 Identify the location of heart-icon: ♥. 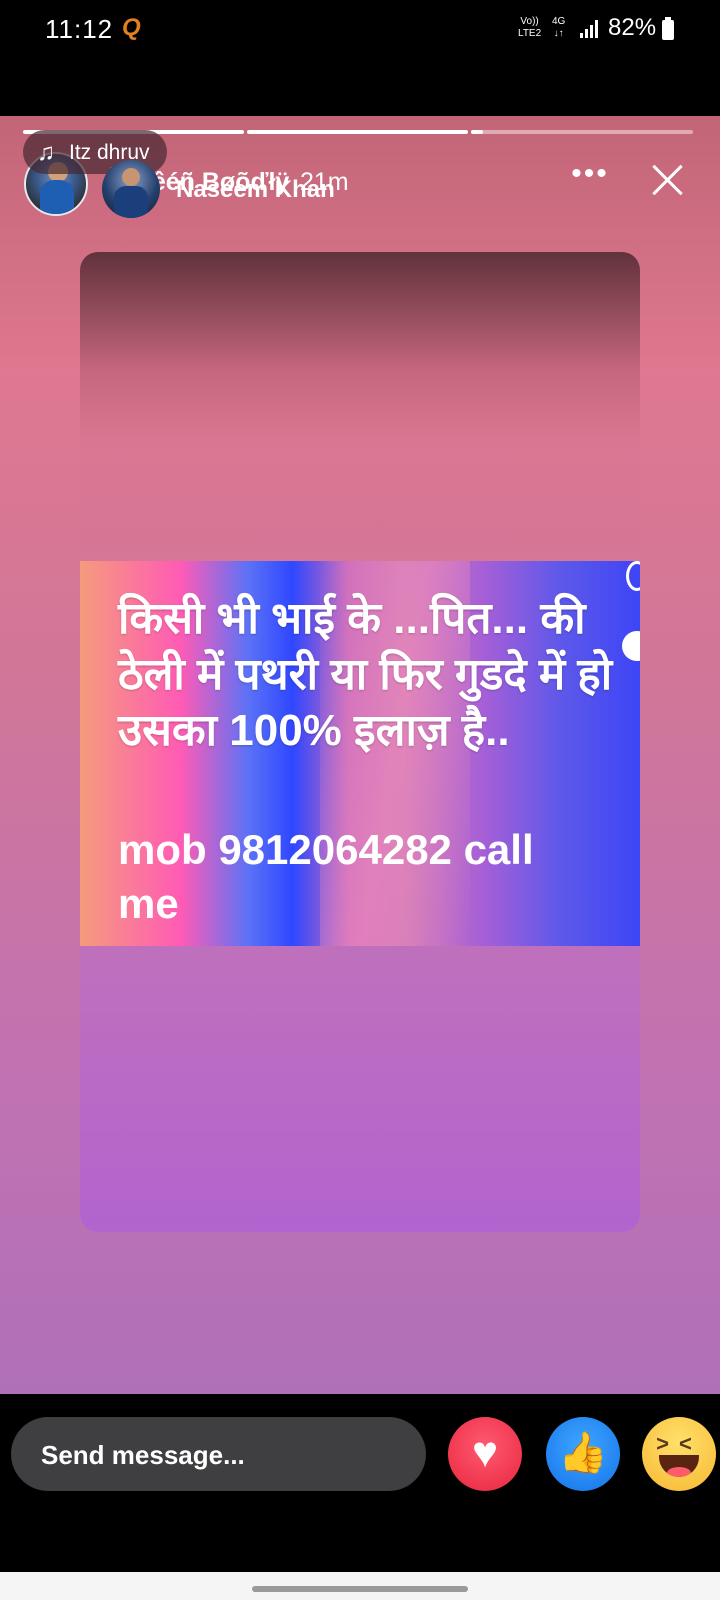
(485, 1452).